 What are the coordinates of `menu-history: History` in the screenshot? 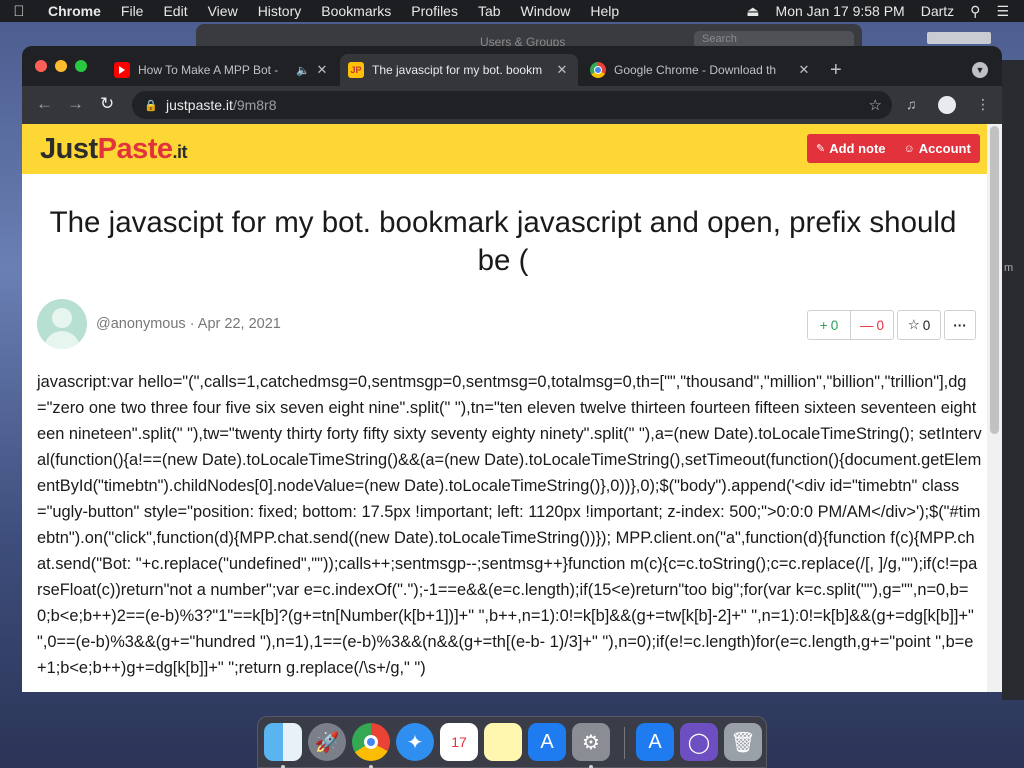 It's located at (280, 11).